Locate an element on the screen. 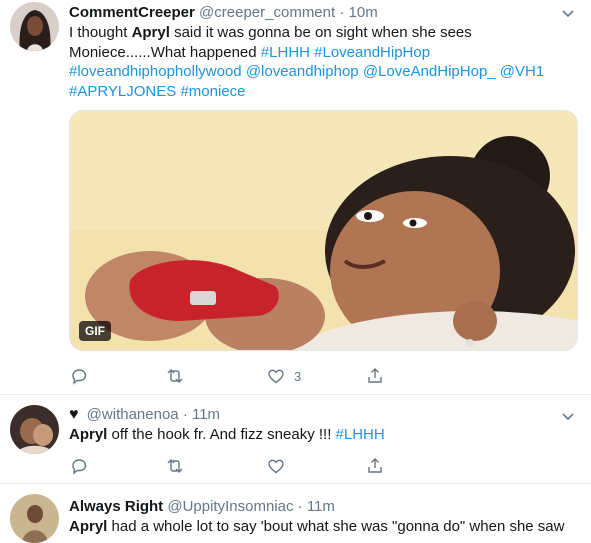 The image size is (591, 543). like-button is located at coordinates (276, 466).